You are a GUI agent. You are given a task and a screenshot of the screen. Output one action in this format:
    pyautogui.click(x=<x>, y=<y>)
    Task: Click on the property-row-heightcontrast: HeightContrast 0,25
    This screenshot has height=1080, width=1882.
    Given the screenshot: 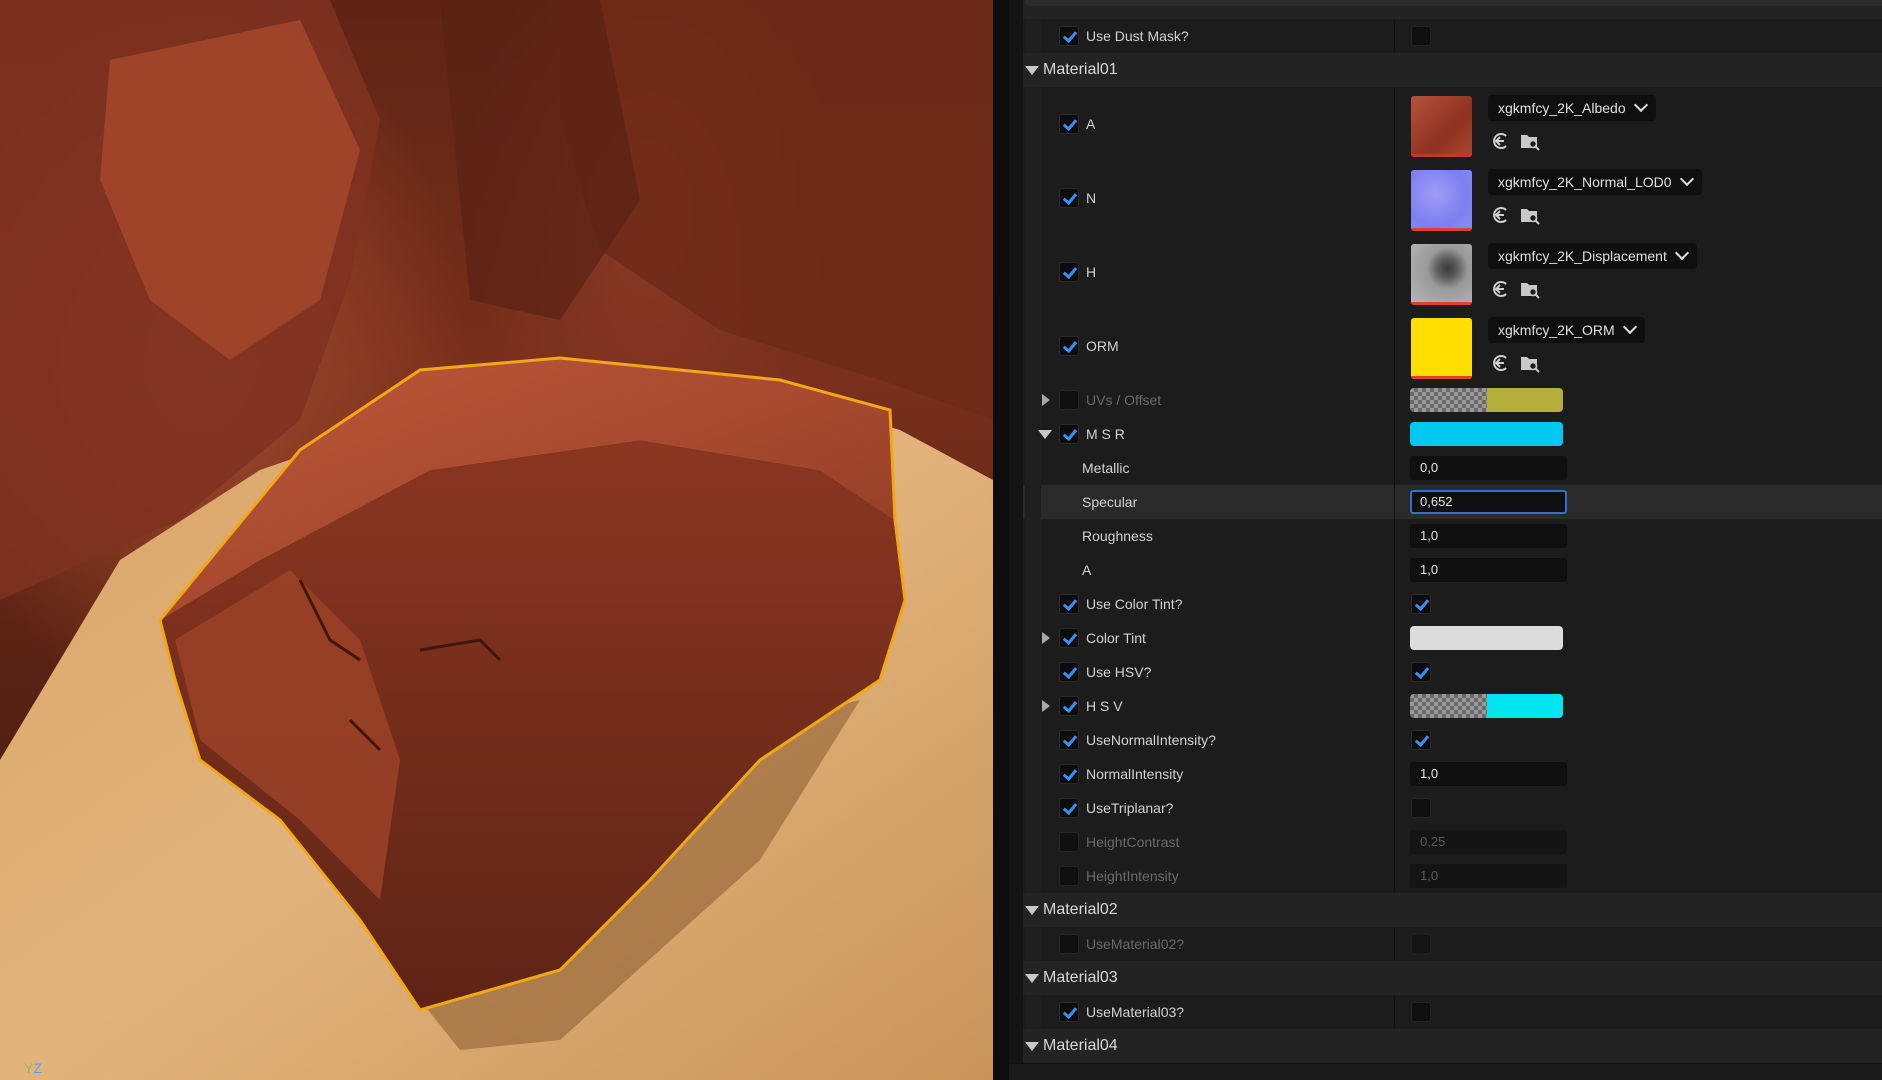 What is the action you would take?
    pyautogui.click(x=1445, y=842)
    